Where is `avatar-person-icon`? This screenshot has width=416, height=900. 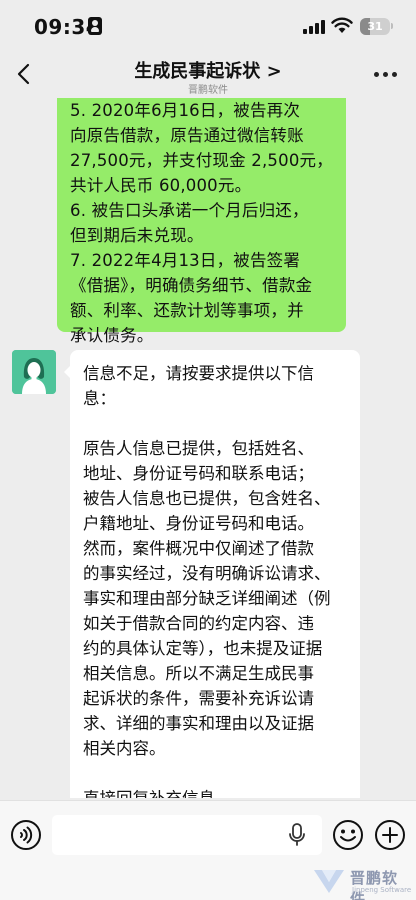
avatar-person-icon is located at coordinates (34, 372).